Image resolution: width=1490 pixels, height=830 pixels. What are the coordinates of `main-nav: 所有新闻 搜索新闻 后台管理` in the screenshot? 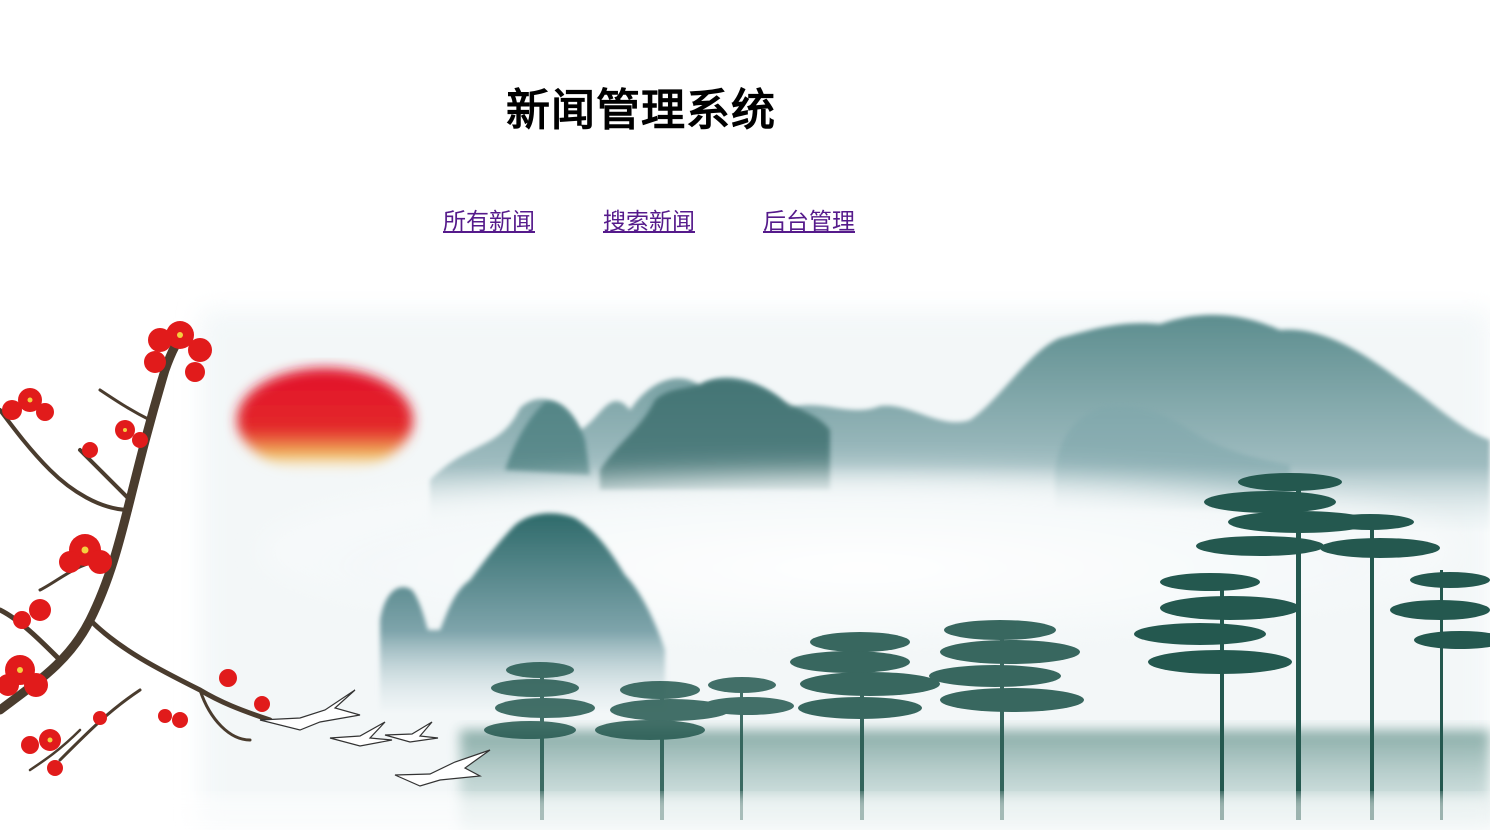 It's located at (745, 219).